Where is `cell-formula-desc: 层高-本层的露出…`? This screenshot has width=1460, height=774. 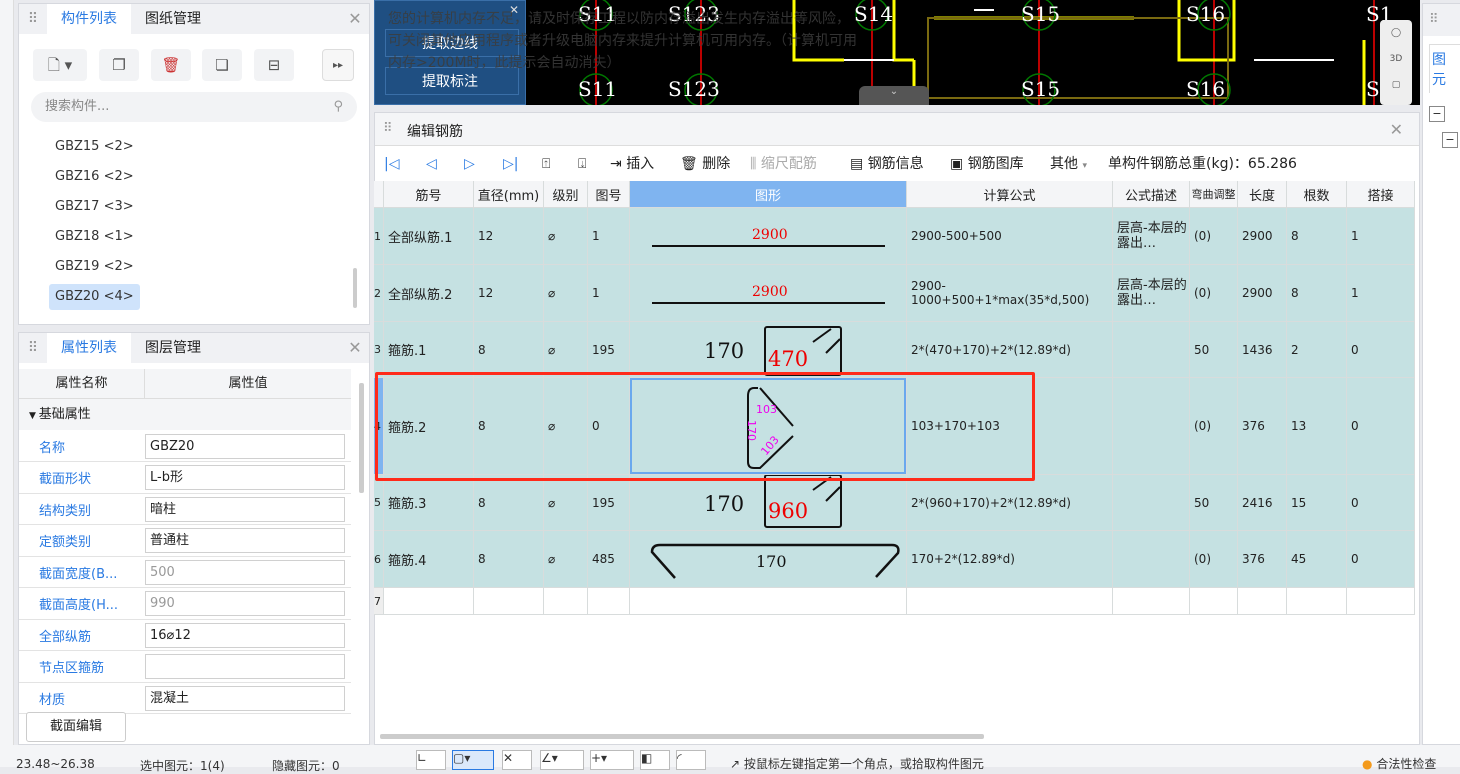
cell-formula-desc: 层高-本层的露出… is located at coordinates (1151, 293).